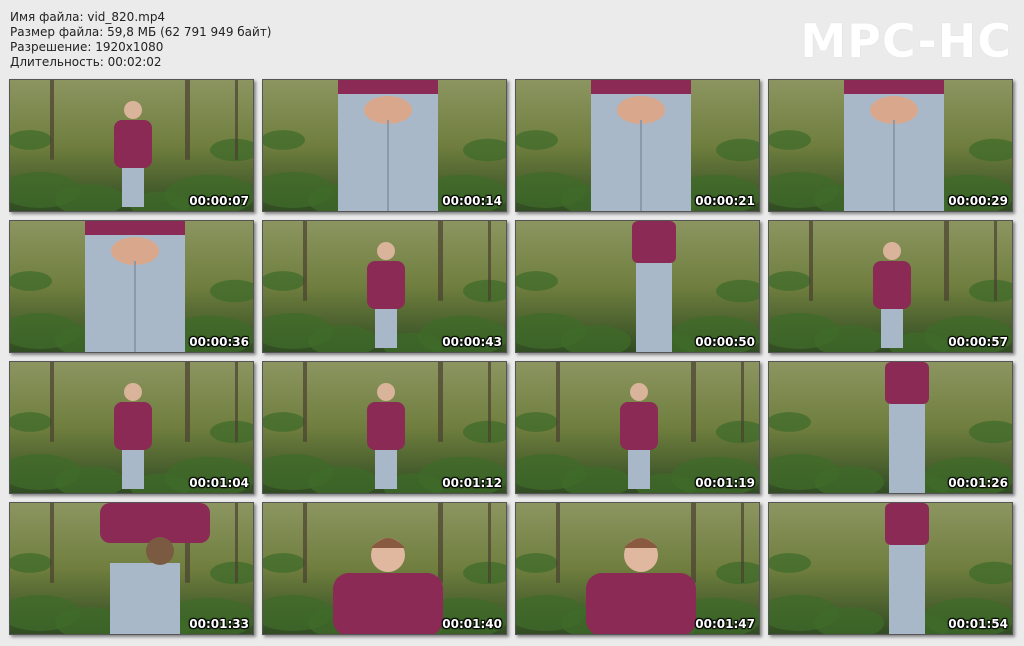 This screenshot has height=646, width=1024. I want to click on file-duration: Длительность: 00:02:02, so click(86, 62).